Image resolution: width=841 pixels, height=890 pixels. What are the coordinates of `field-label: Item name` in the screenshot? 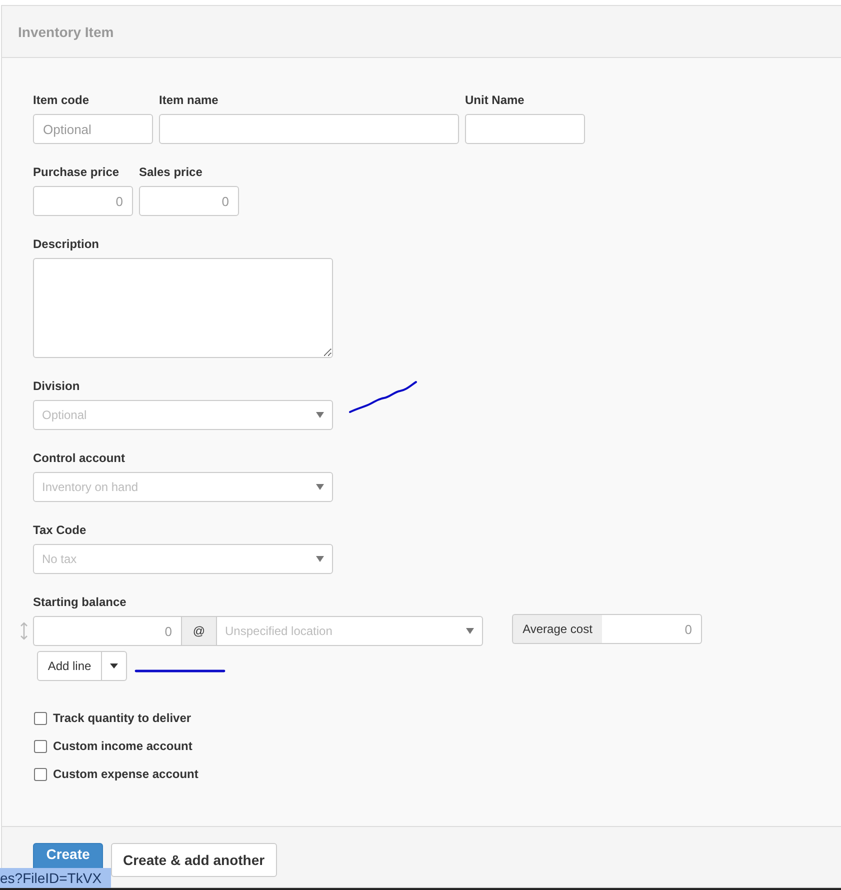 It's located at (189, 100).